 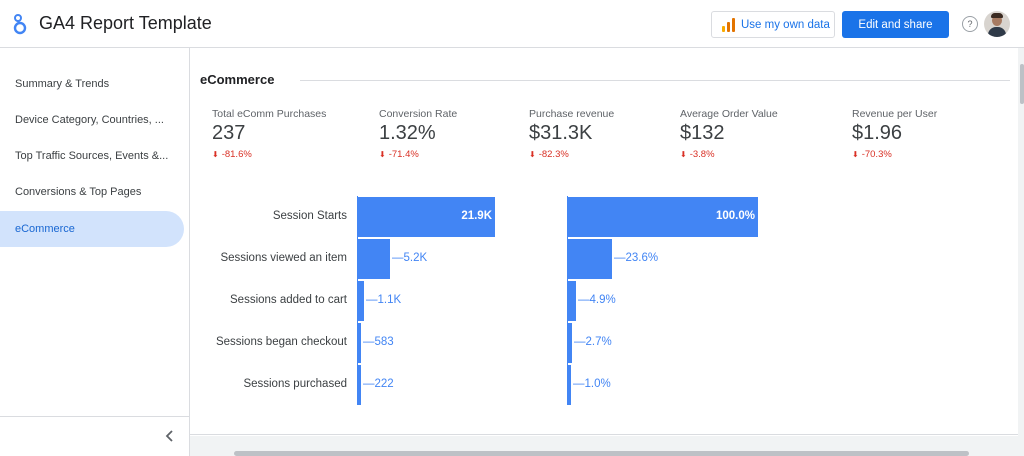 I want to click on sidebar-footer, so click(x=95, y=436).